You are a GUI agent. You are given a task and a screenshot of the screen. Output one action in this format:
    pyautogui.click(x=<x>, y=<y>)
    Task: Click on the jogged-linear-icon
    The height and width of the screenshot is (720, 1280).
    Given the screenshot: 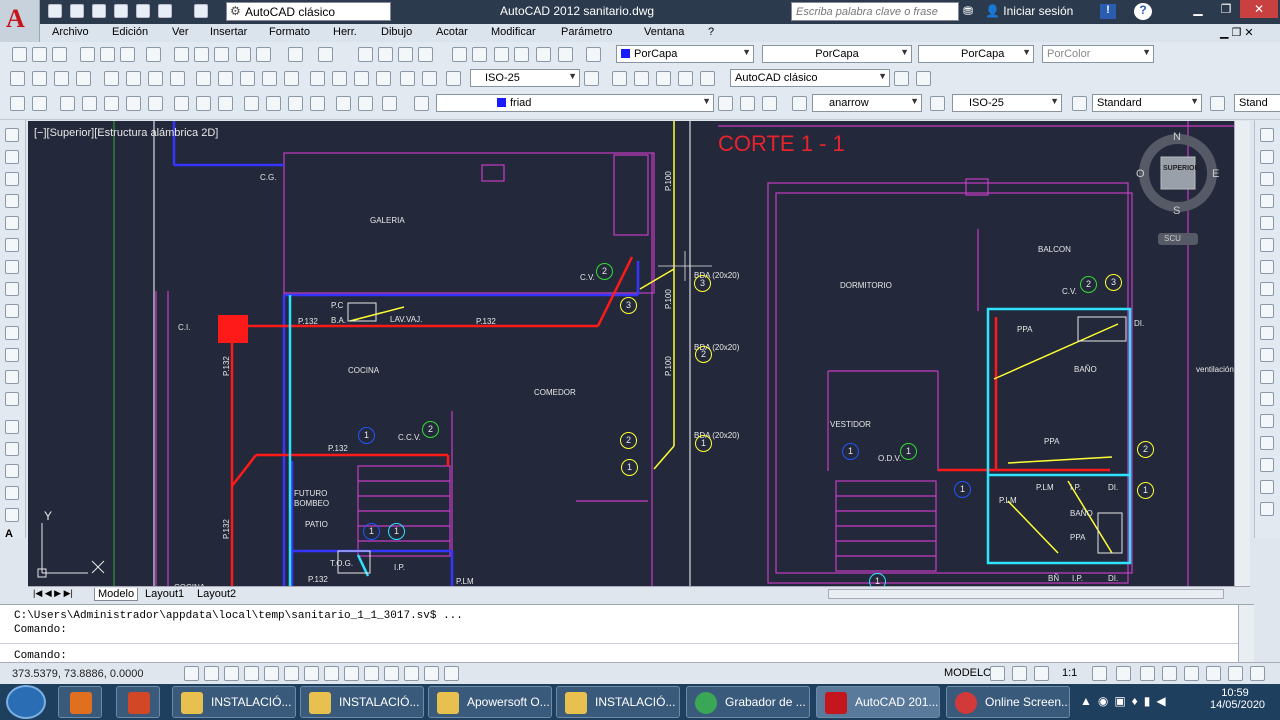 What is the action you would take?
    pyautogui.click(x=383, y=78)
    